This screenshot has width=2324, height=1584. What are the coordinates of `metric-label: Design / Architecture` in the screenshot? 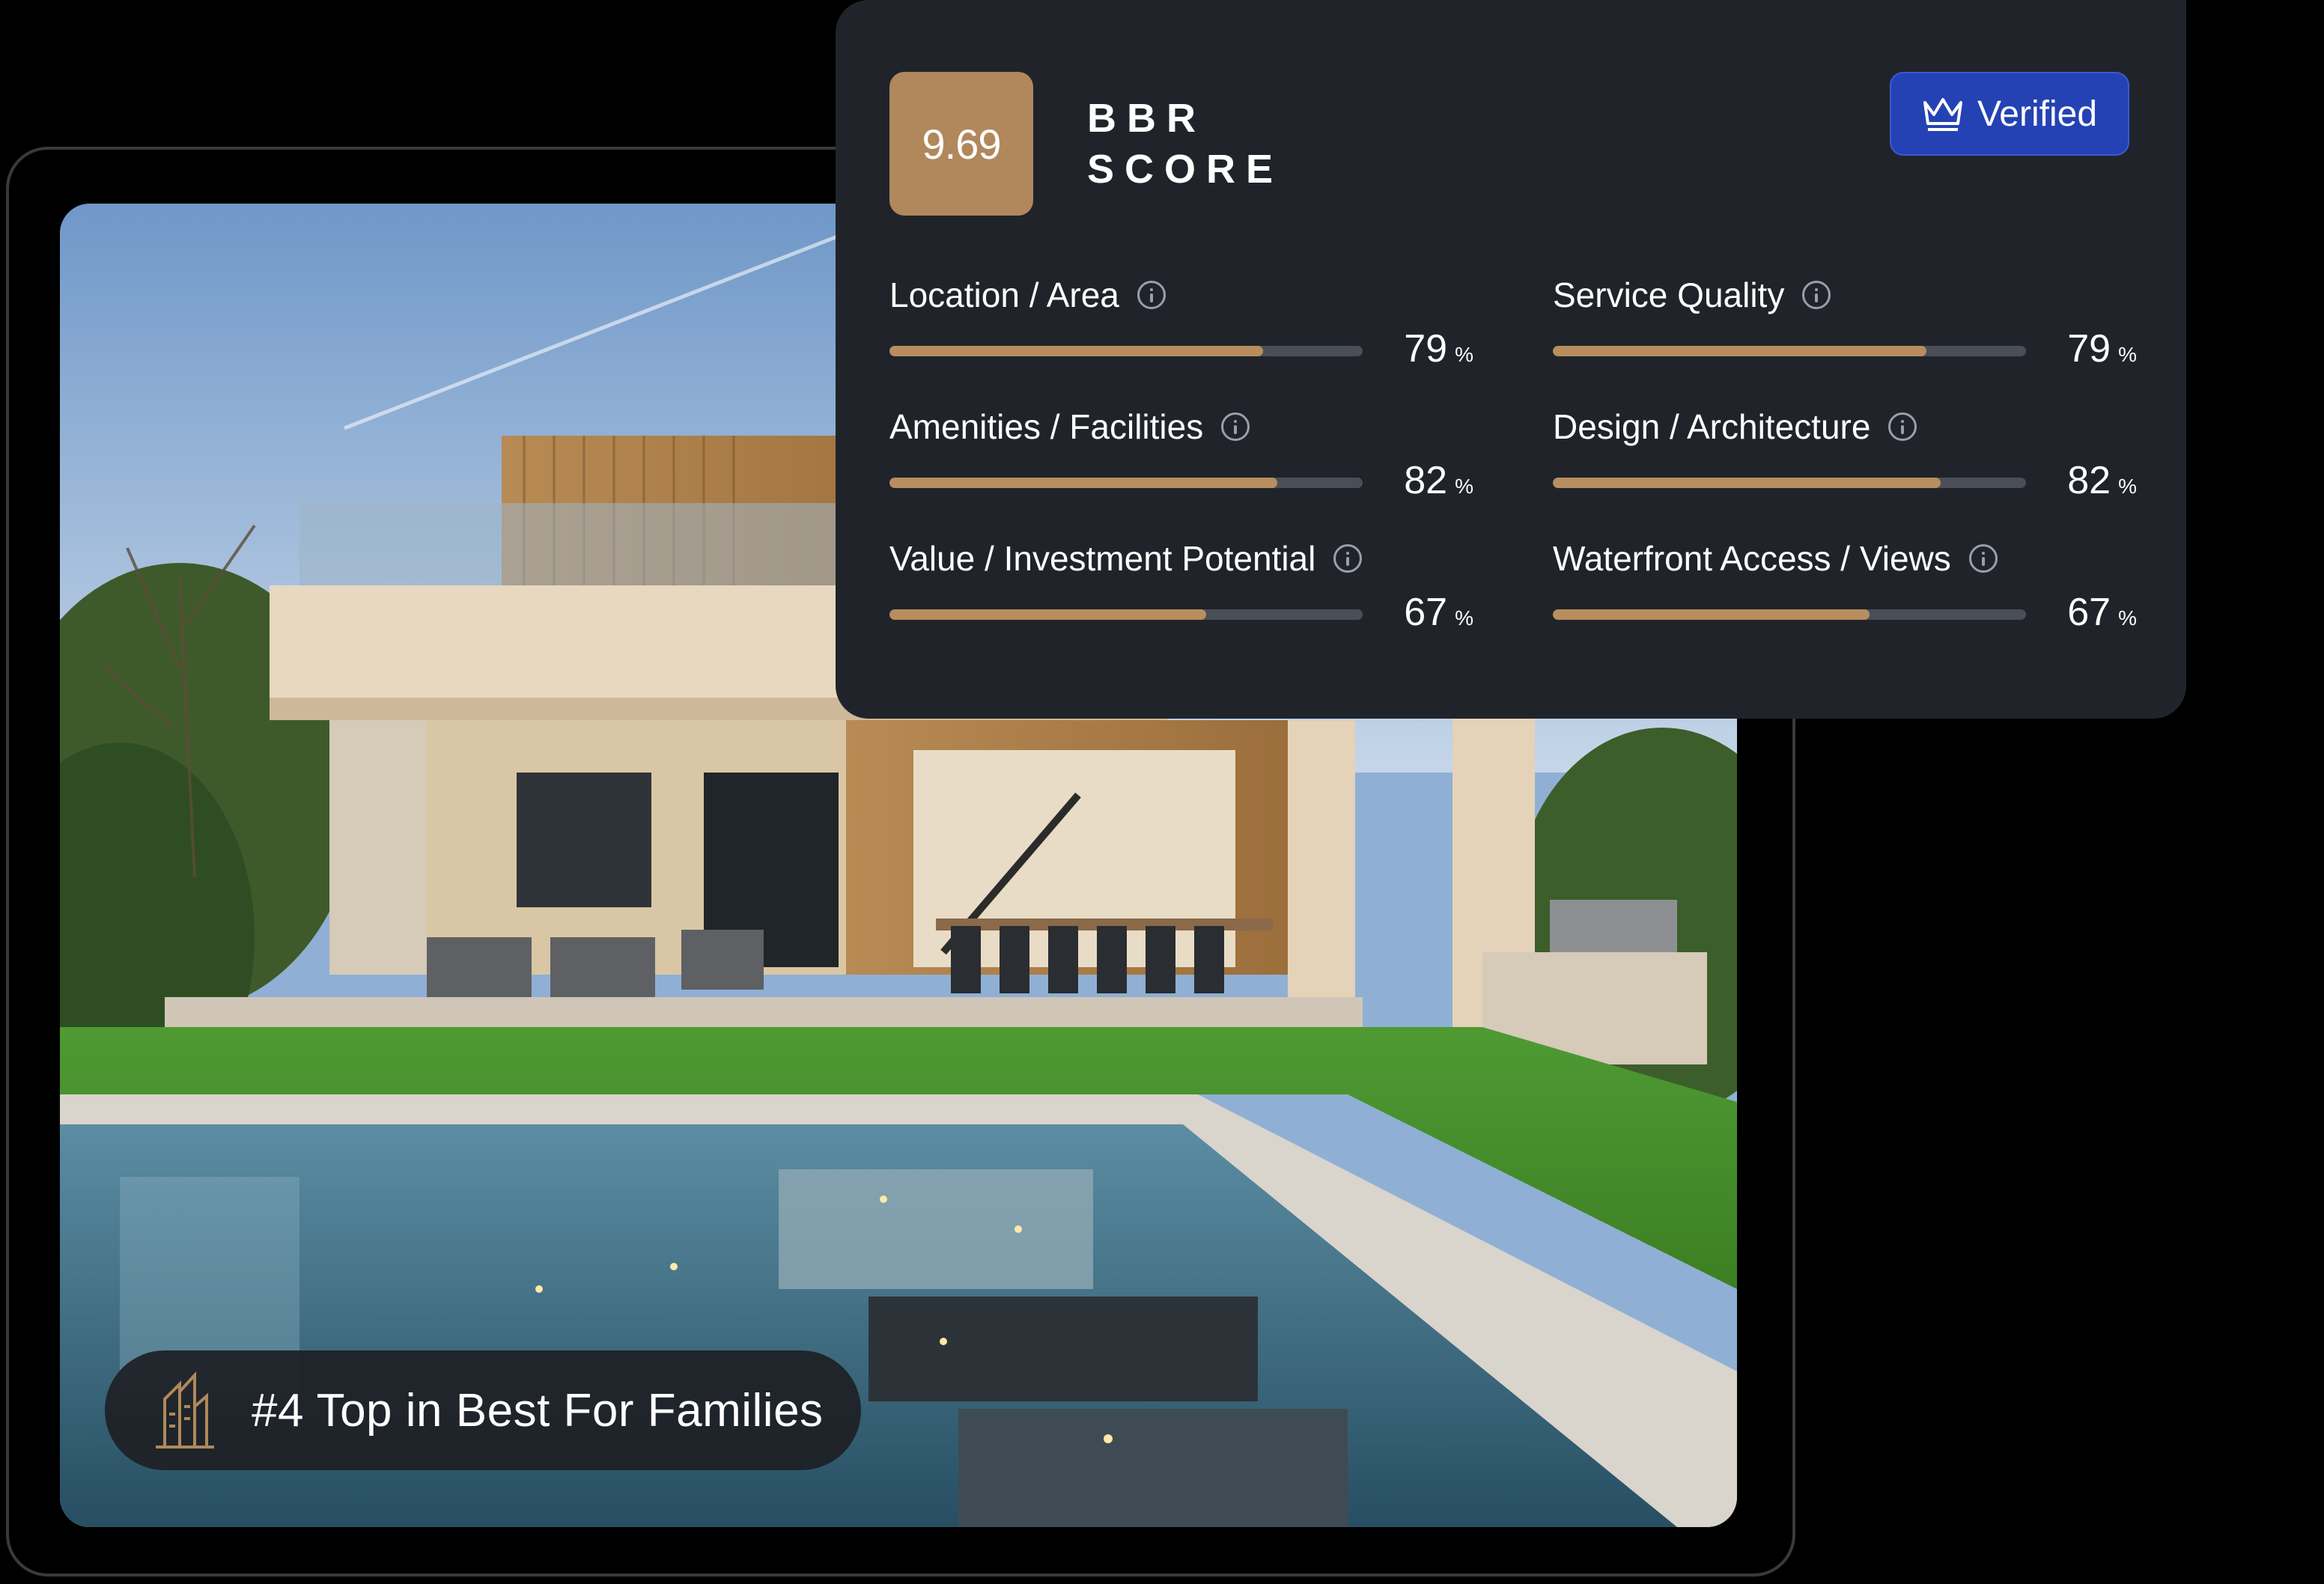 It's located at (1712, 426).